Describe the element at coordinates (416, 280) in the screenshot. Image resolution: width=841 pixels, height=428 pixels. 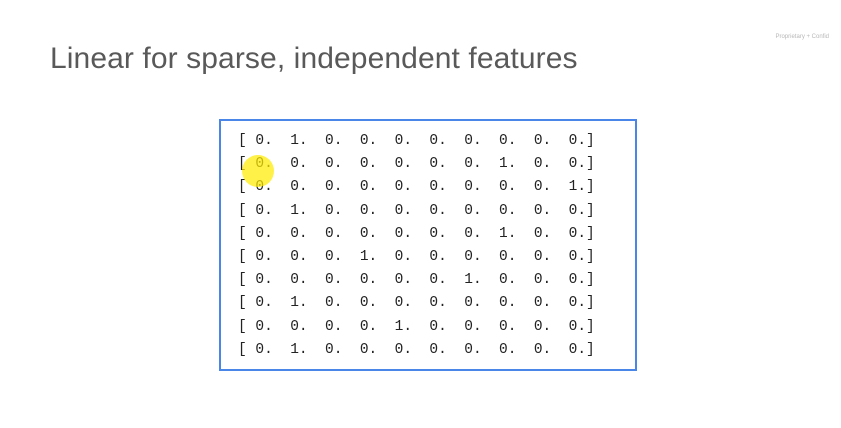
I see `matrix-row: [ 0. 0. 0. 0. 0. 0. 1. 0. 0. 0.]` at that location.